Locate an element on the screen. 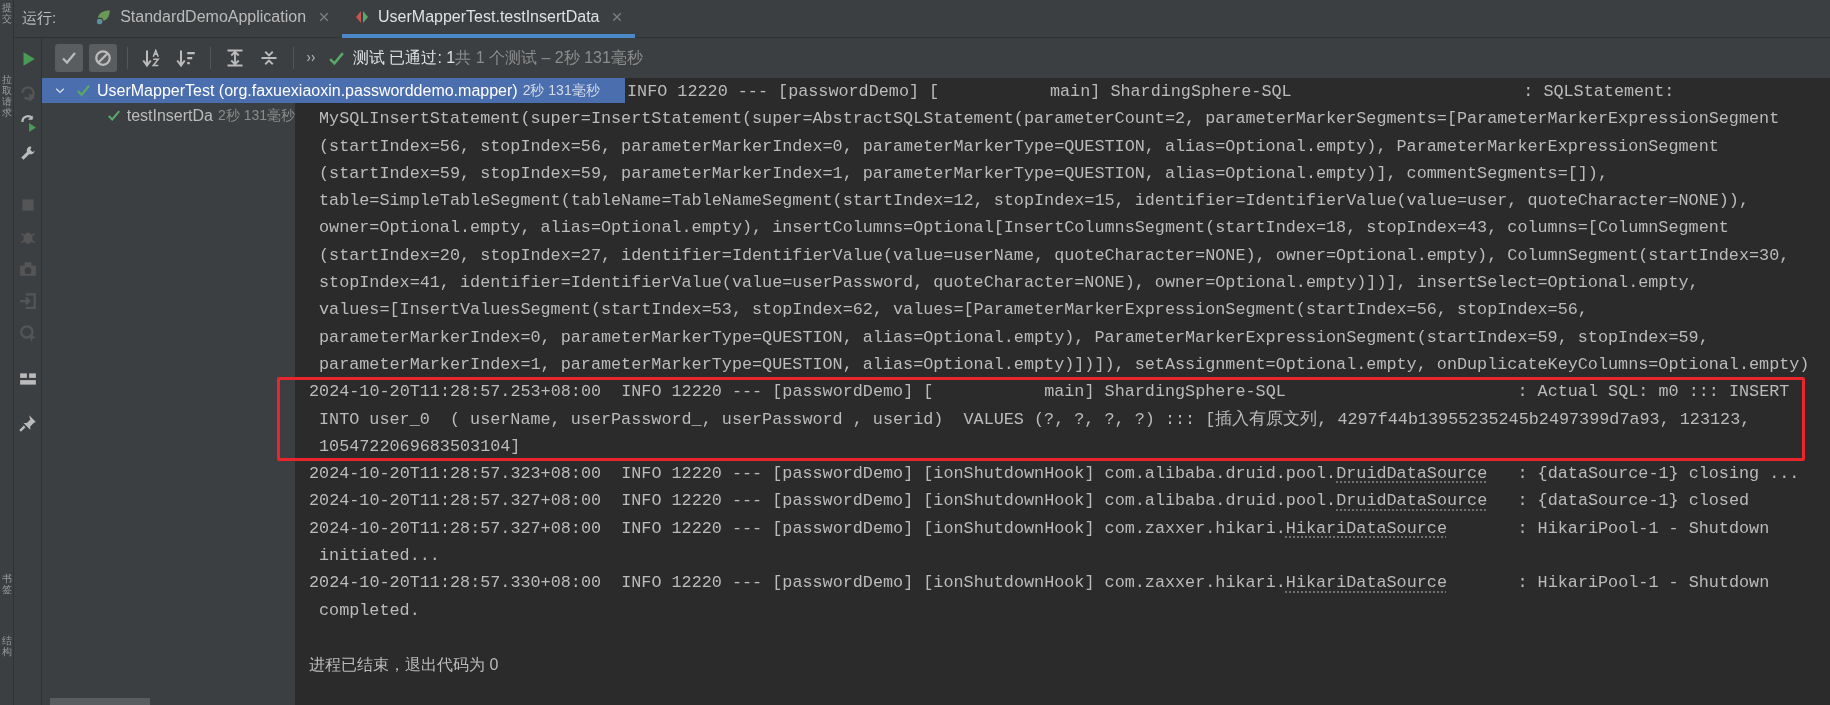  checkmark-icon is located at coordinates (69, 58).